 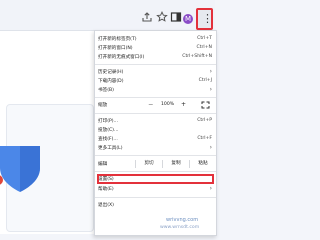 What do you see at coordinates (121, 57) in the screenshot?
I see `menu-item-label: 打开新的无痕式窗口(I)` at bounding box center [121, 57].